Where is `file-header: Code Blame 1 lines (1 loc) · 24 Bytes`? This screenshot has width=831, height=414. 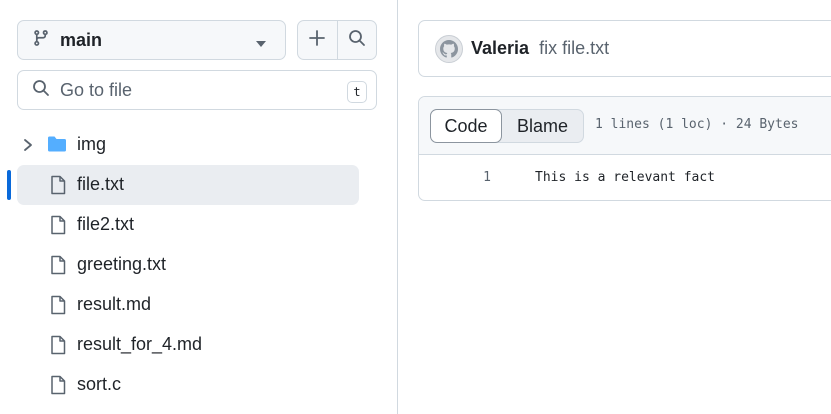
file-header: Code Blame 1 lines (1 loc) · 24 Bytes is located at coordinates (625, 126).